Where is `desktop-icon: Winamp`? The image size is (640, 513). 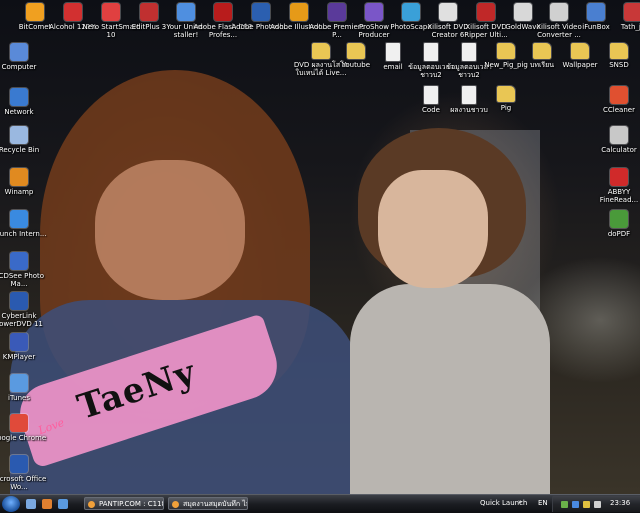 desktop-icon: Winamp is located at coordinates (25, 182).